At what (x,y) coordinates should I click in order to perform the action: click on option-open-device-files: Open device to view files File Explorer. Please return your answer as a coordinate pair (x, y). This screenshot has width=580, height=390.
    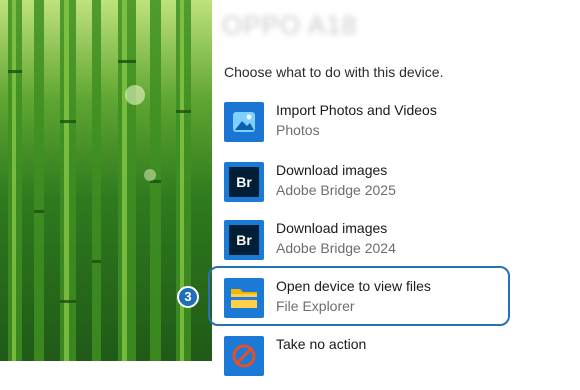
    Looking at the image, I should click on (377, 304).